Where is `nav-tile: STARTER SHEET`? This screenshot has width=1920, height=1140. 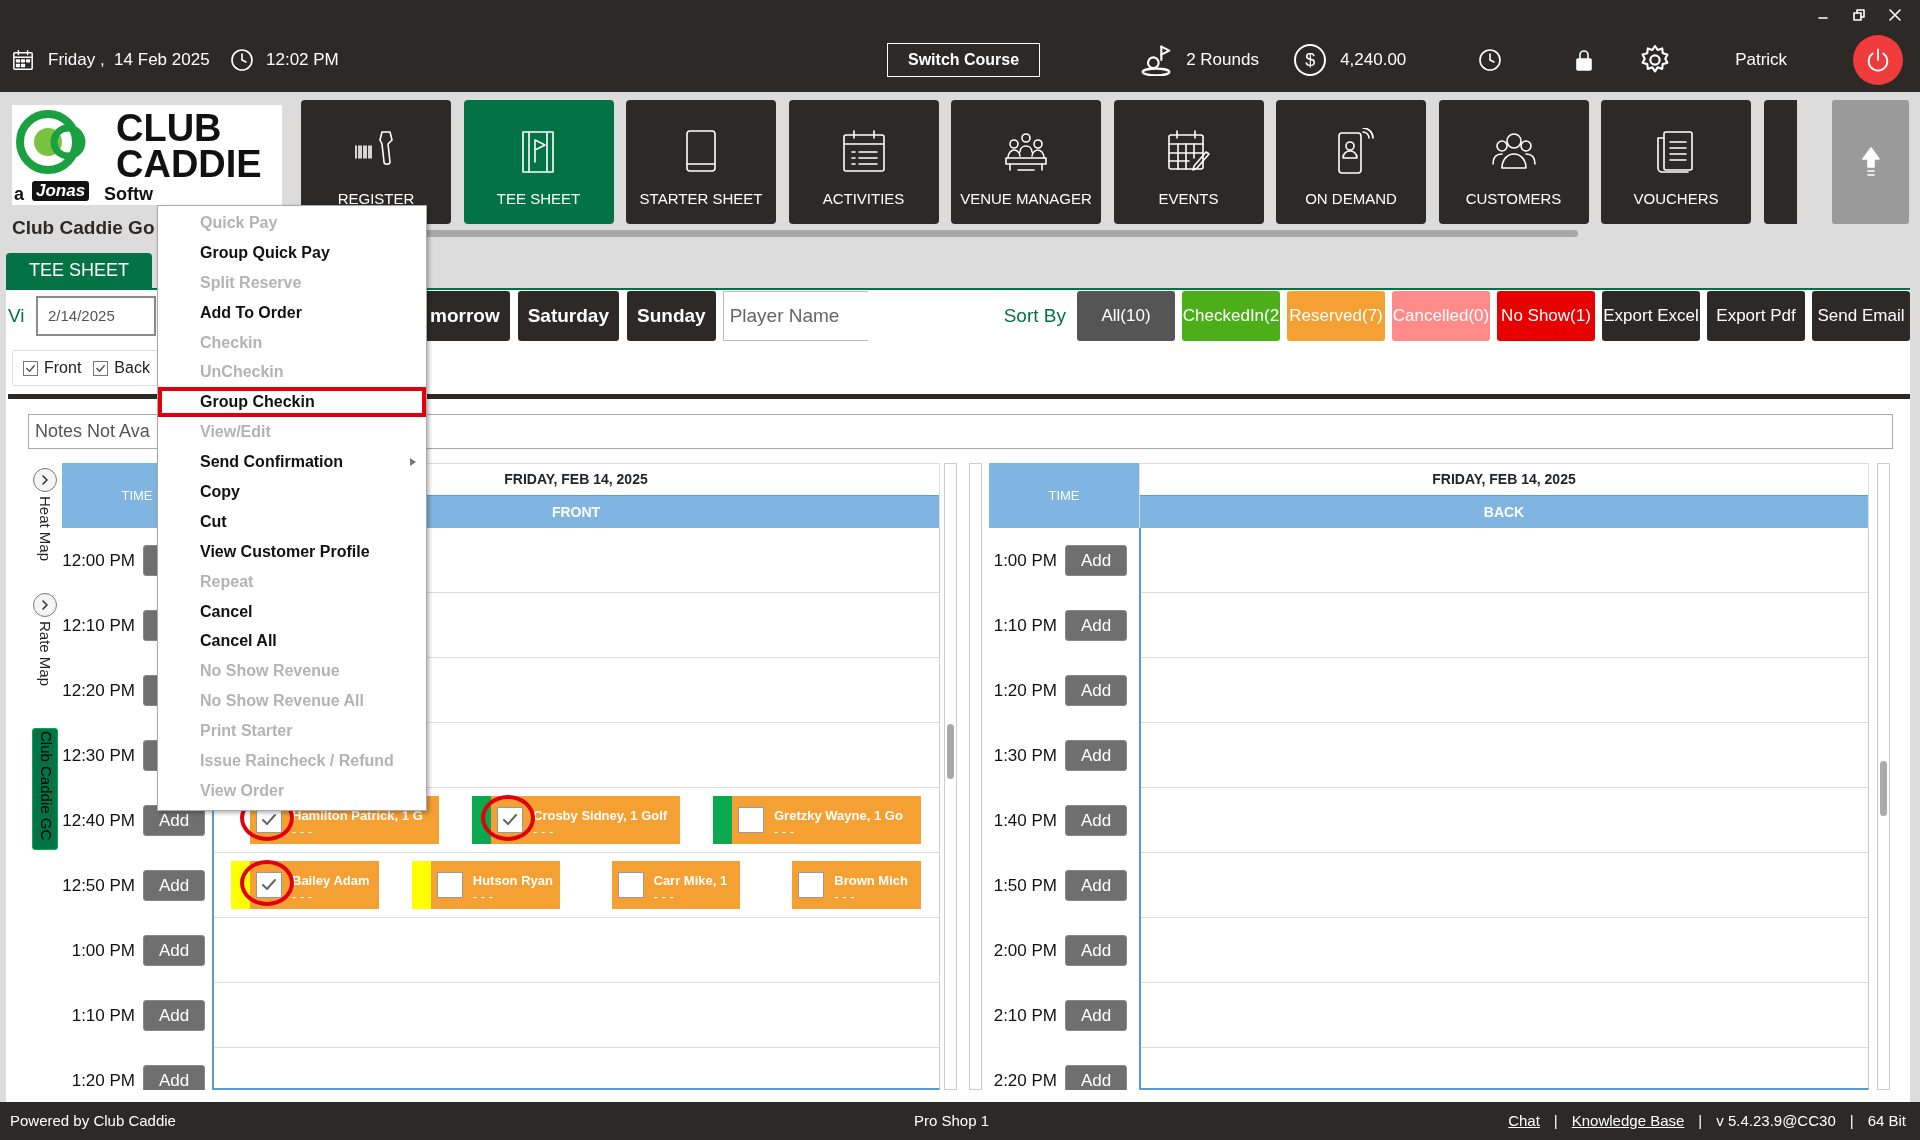
nav-tile: STARTER SHEET is located at coordinates (701, 162).